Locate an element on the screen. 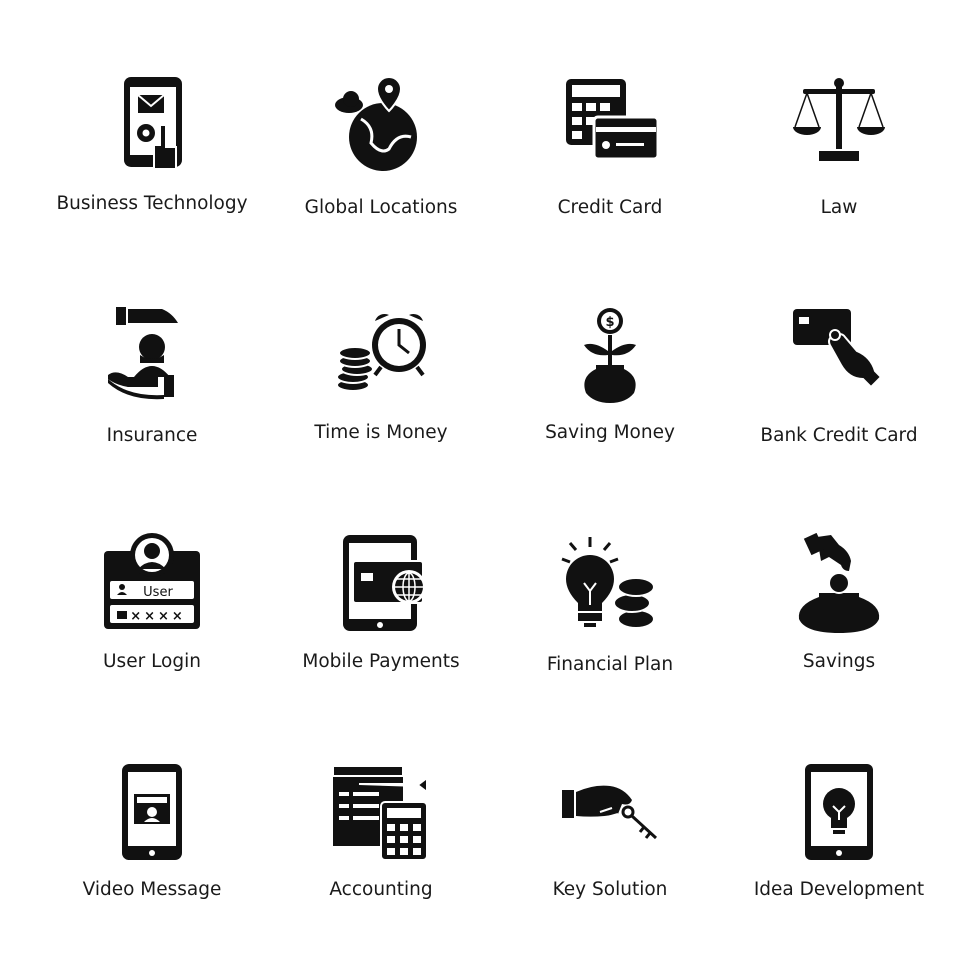 This screenshot has width=980, height=980. hands-protecting-person-icon is located at coordinates (152, 355).